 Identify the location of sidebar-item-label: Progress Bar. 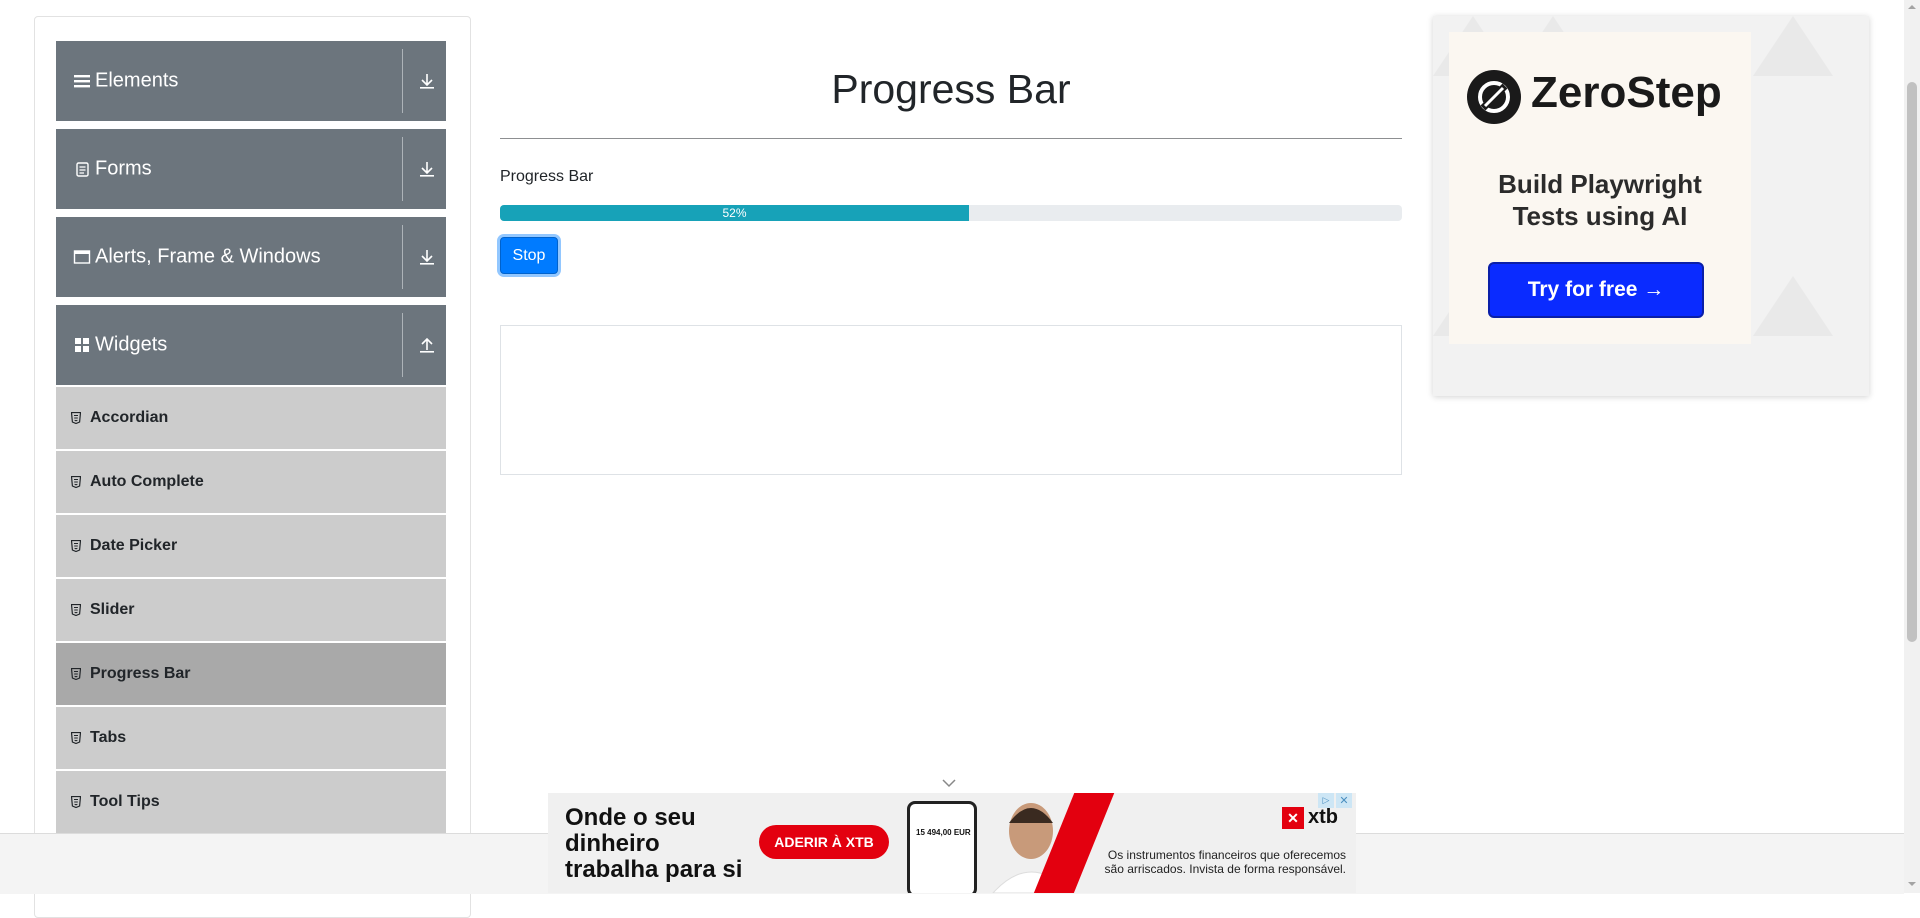
(140, 673).